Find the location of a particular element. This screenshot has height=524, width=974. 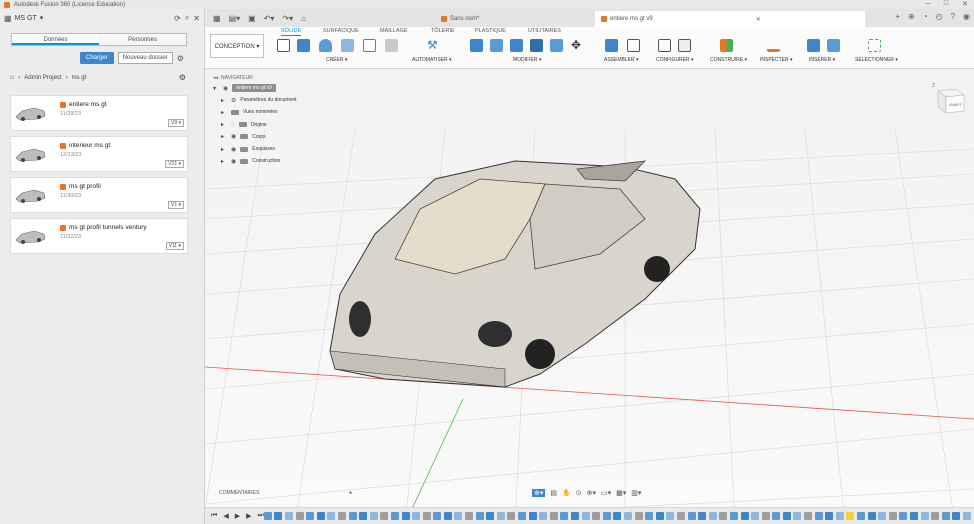

project-selector: ▦ MS GT ▾ is located at coordinates (87, 18).